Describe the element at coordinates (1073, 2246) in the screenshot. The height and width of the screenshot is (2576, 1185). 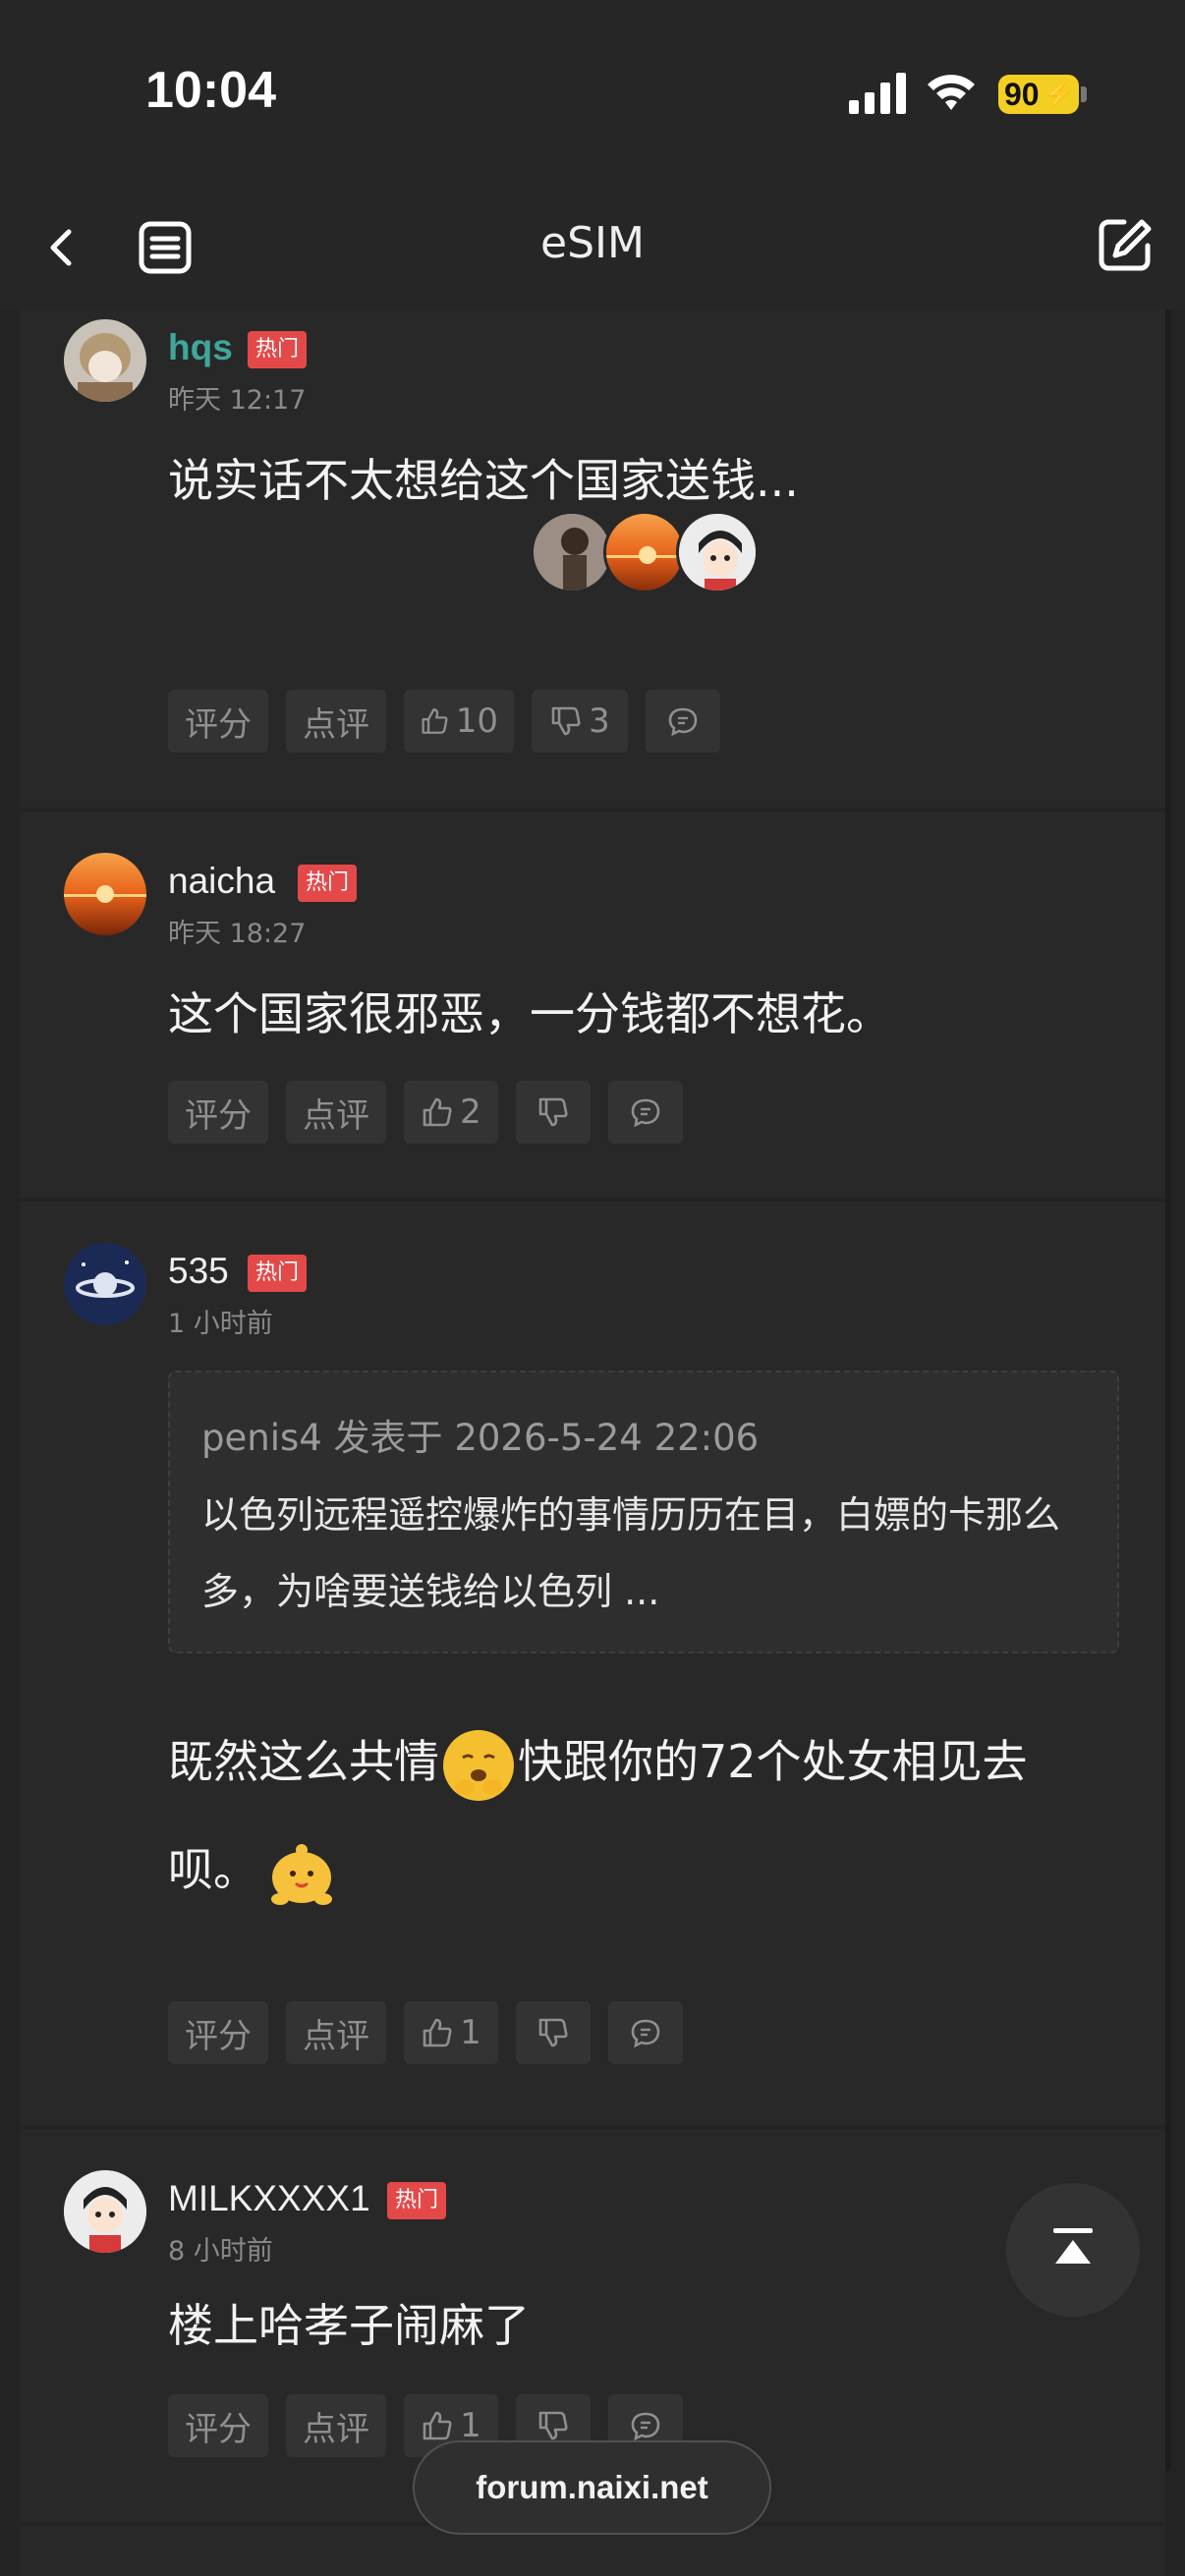
I see `scroll-top-icon` at that location.